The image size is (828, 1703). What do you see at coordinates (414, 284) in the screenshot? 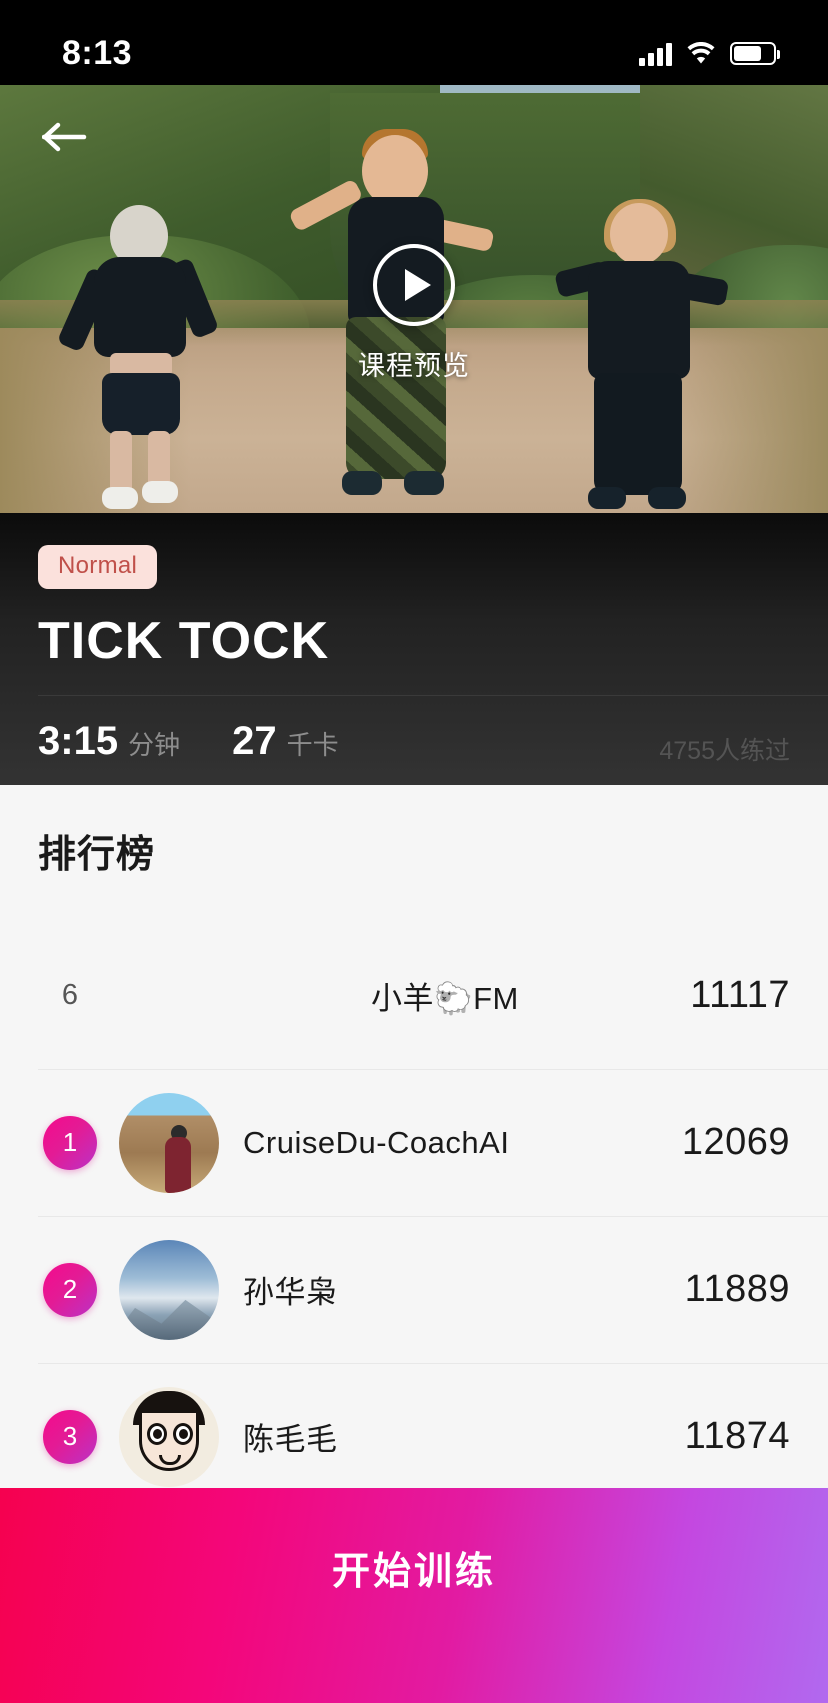
I see `play-icon` at bounding box center [414, 284].